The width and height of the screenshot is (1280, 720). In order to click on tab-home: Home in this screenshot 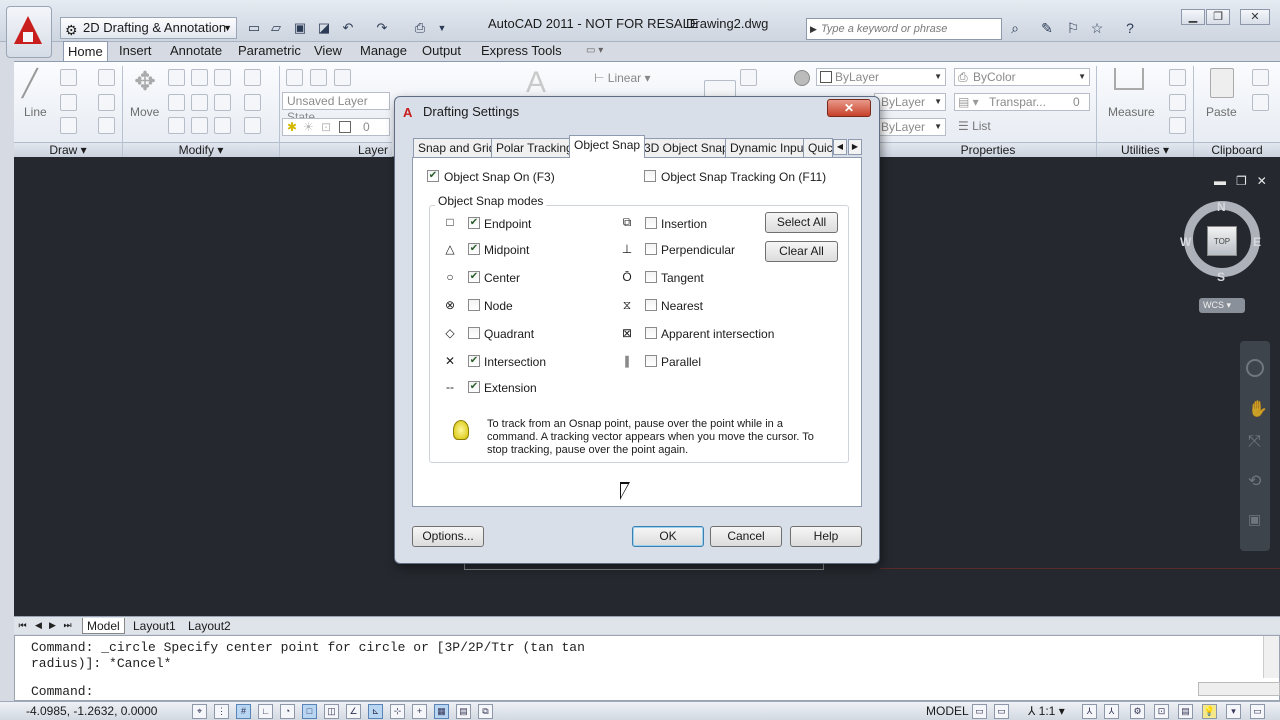, I will do `click(85, 51)`.